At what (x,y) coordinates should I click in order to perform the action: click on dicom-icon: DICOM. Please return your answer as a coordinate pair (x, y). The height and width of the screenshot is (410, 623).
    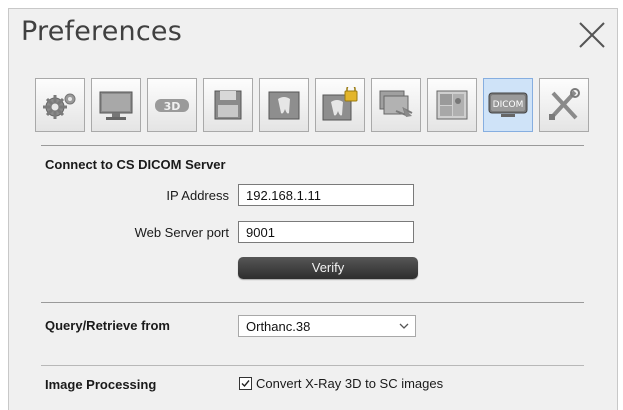
    Looking at the image, I should click on (508, 104).